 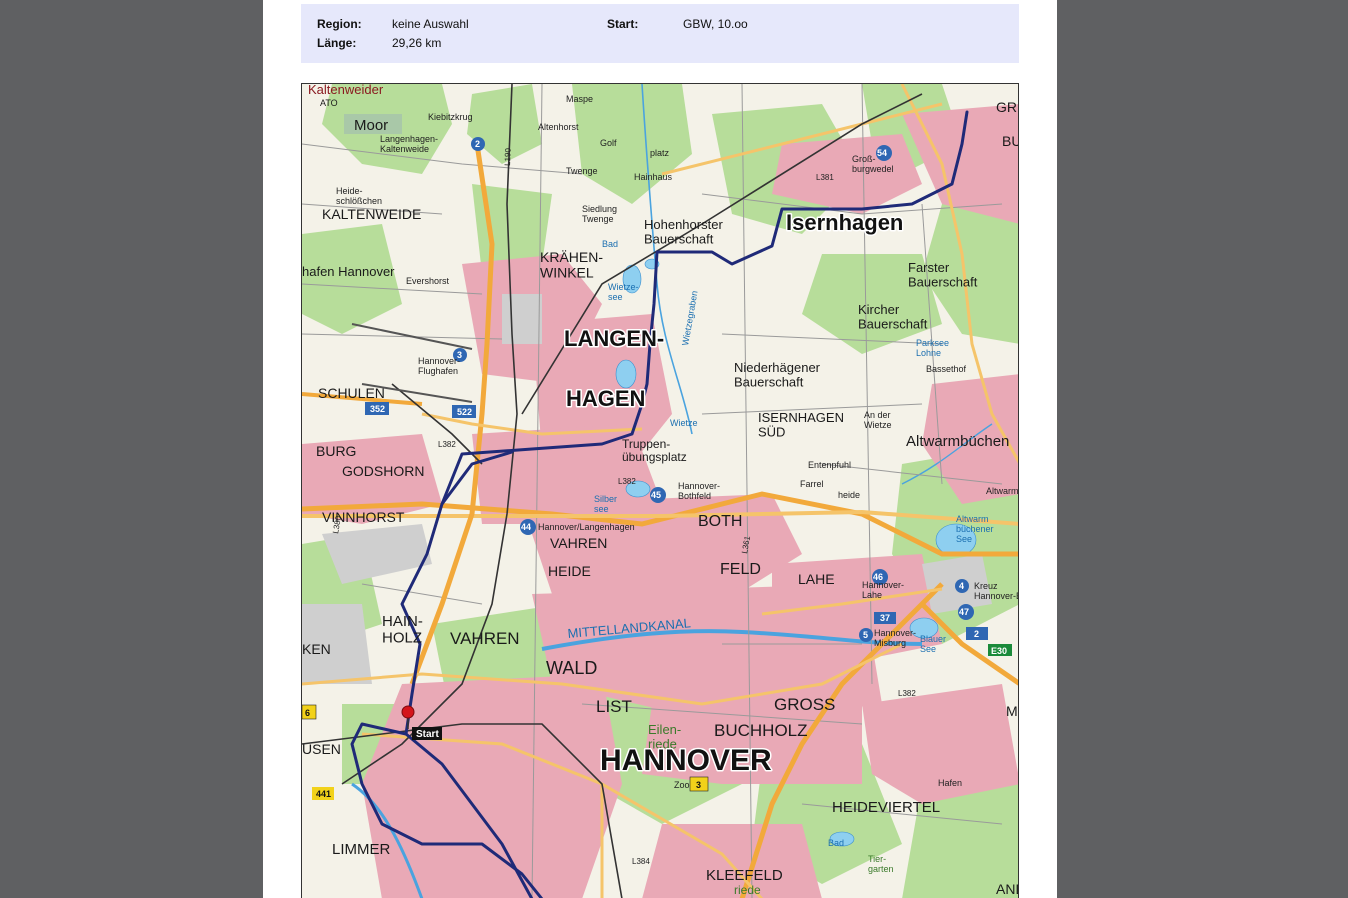 What do you see at coordinates (464, 412) in the screenshot?
I see `road-number-522: 522` at bounding box center [464, 412].